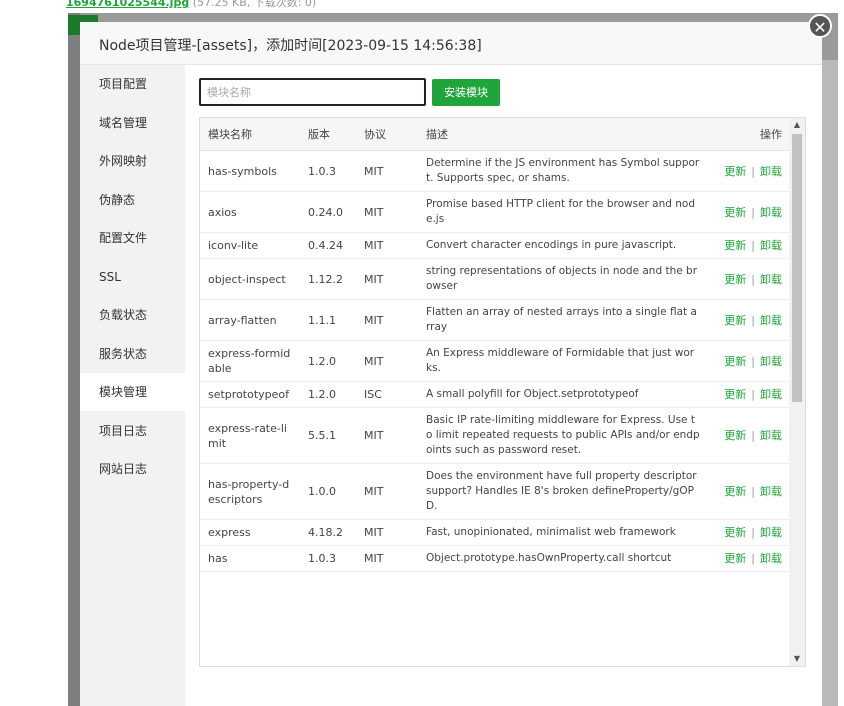 Image resolution: width=844 pixels, height=706 pixels. I want to click on scroll-down-arrow-icon: ▼, so click(797, 659).